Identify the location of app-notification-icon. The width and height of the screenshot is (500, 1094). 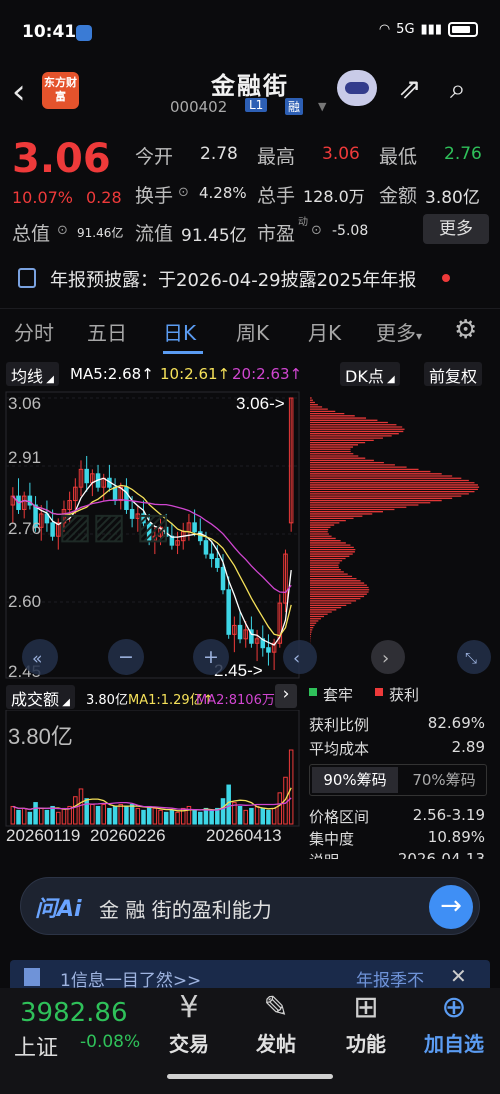
(84, 33).